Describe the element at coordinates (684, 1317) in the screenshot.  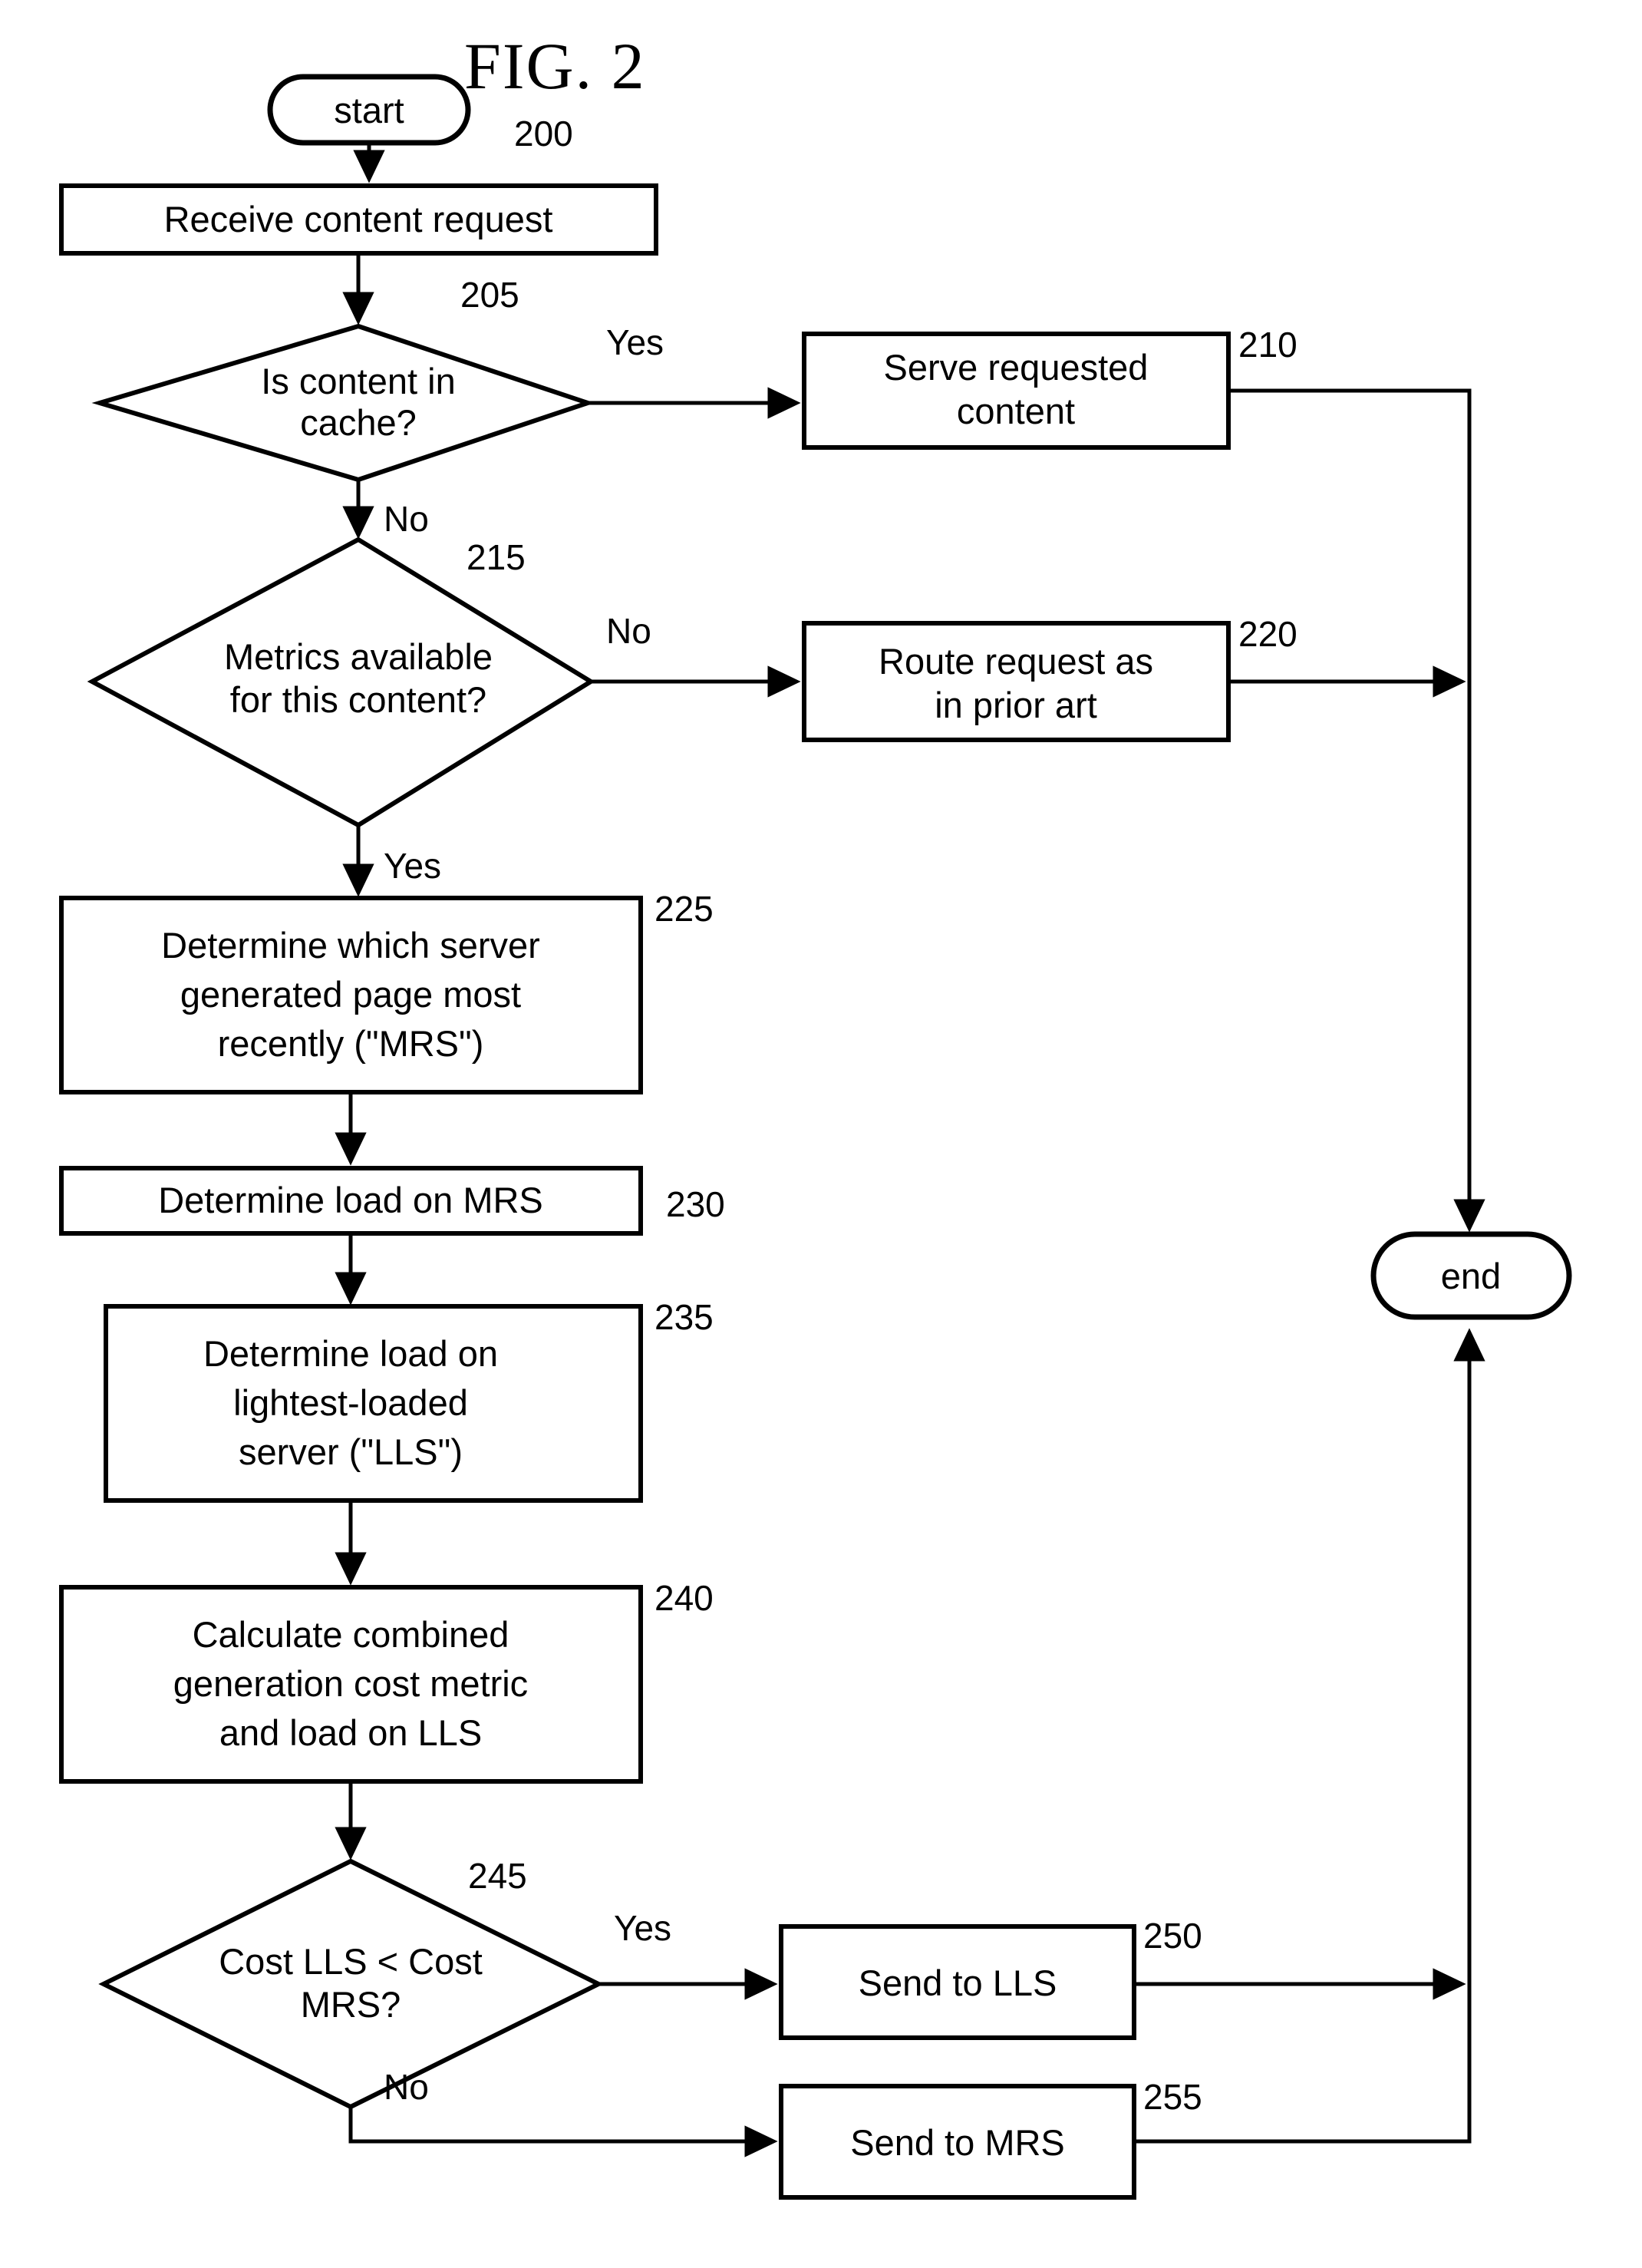
I see `ref-235: 235` at that location.